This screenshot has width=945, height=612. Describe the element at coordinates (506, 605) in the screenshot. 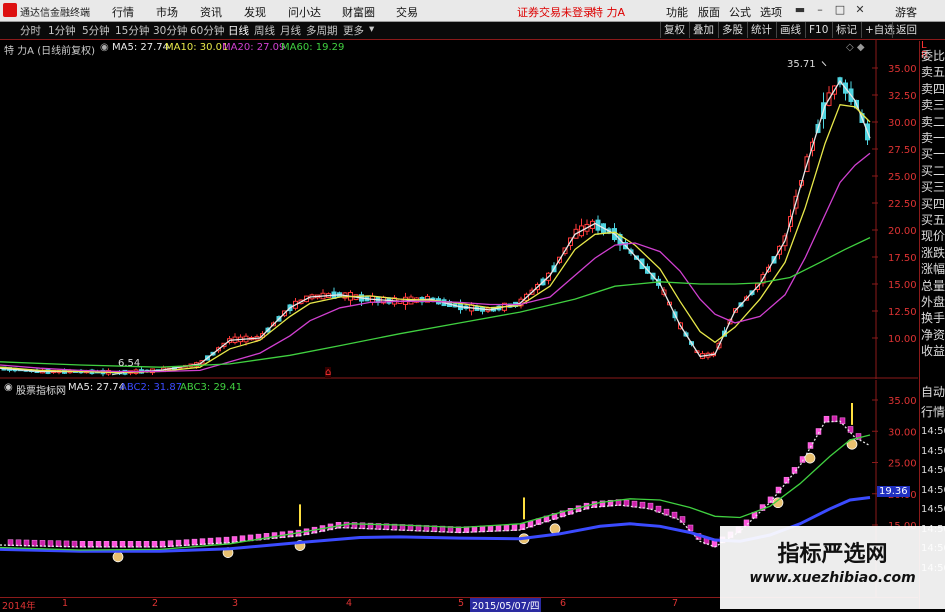

I see `cursor-date-label: 2015/05/07/四` at that location.